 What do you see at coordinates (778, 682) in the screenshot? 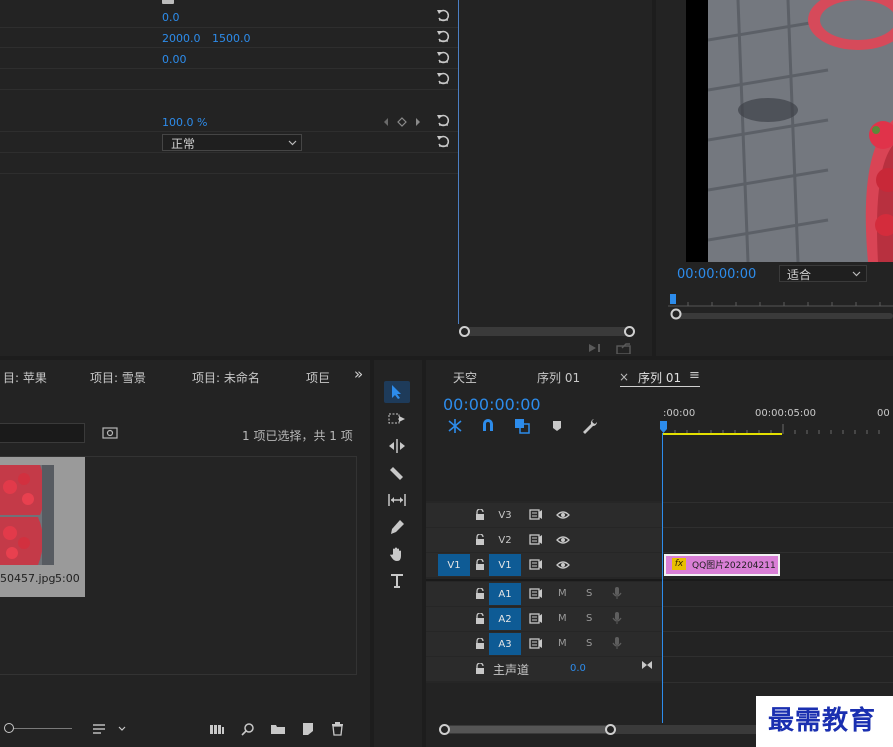
I see `lane-divider` at bounding box center [778, 682].